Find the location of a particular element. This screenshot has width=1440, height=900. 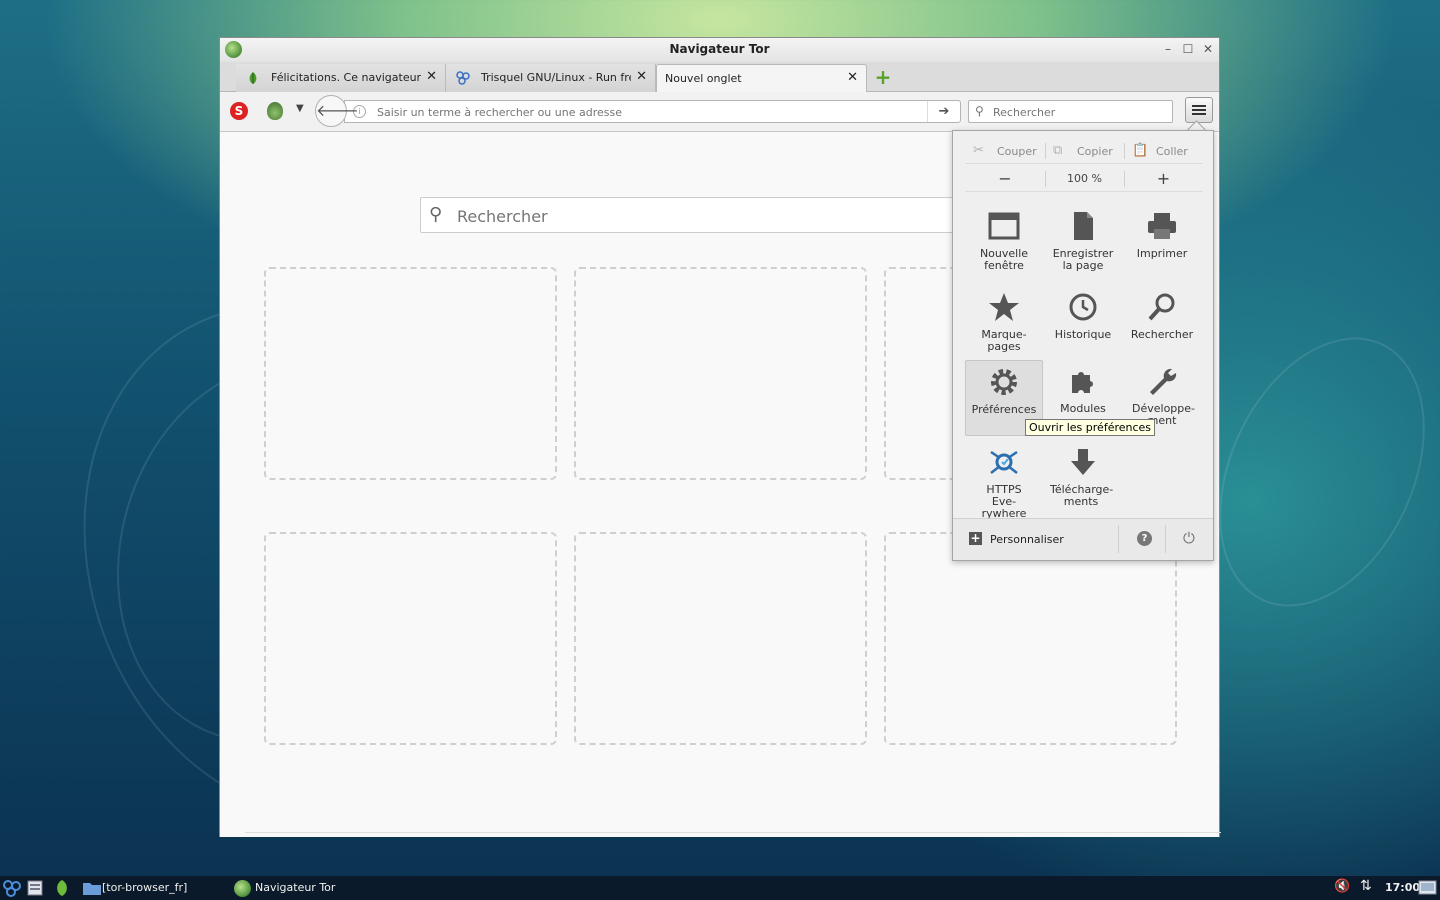

tor-onion-icon is located at coordinates (275, 111).